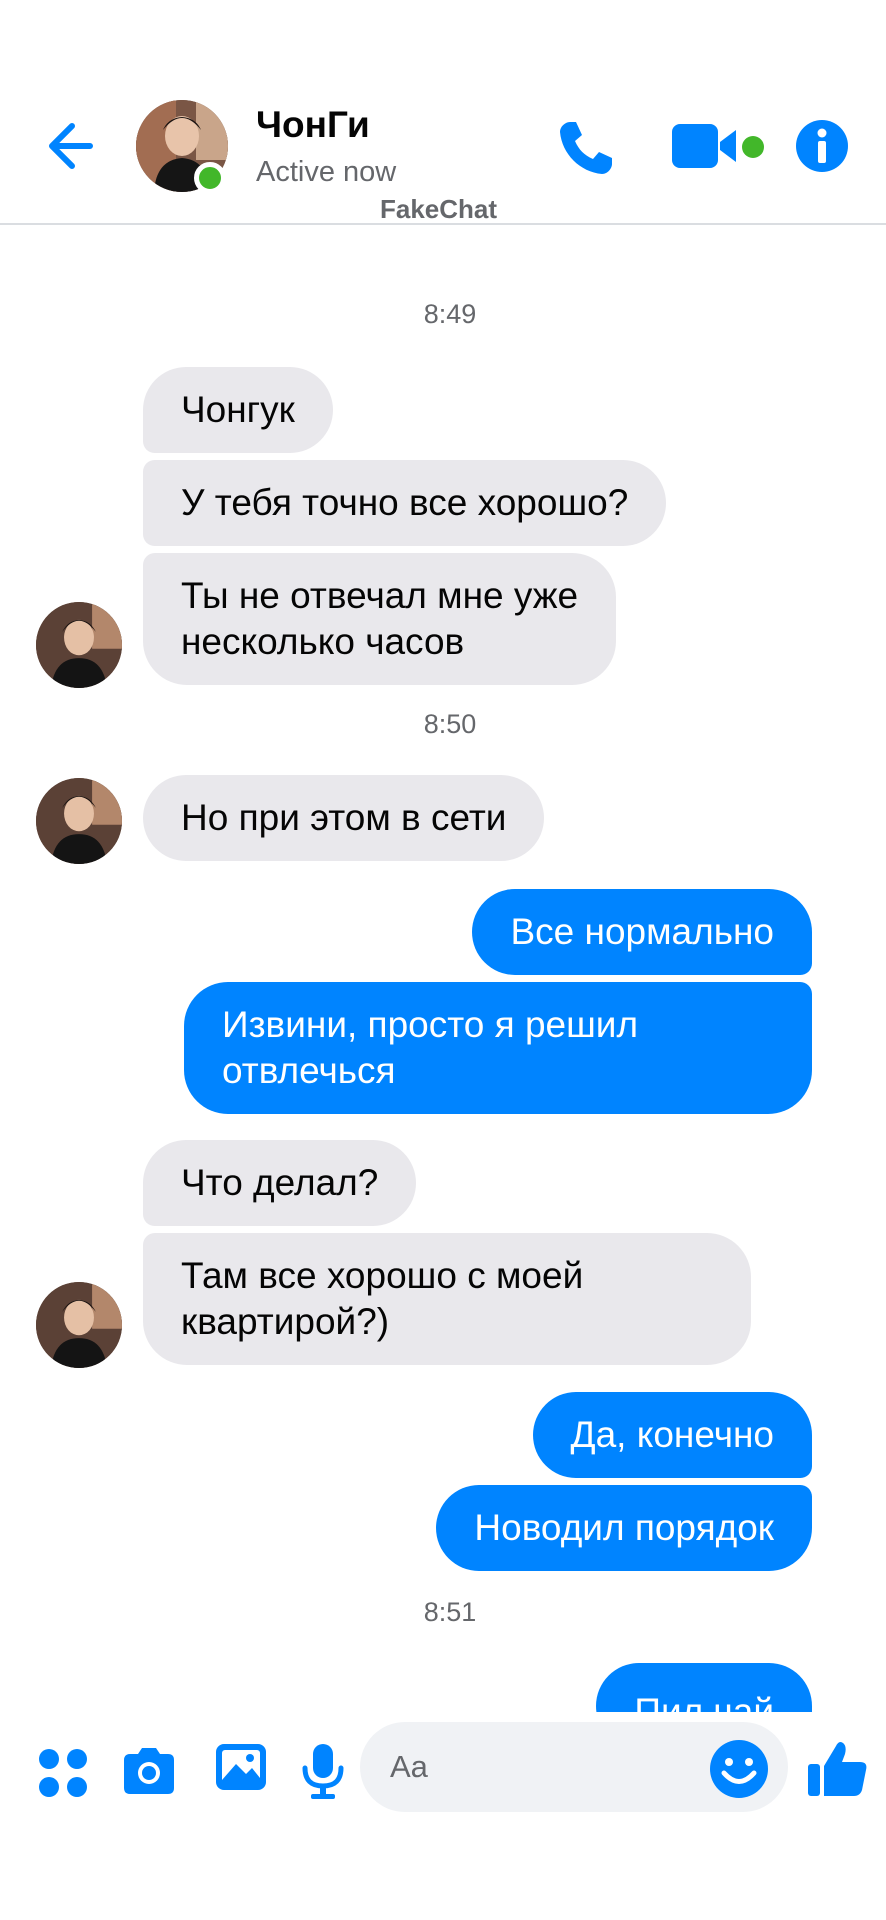  I want to click on message-text: несколько часов, so click(323, 641).